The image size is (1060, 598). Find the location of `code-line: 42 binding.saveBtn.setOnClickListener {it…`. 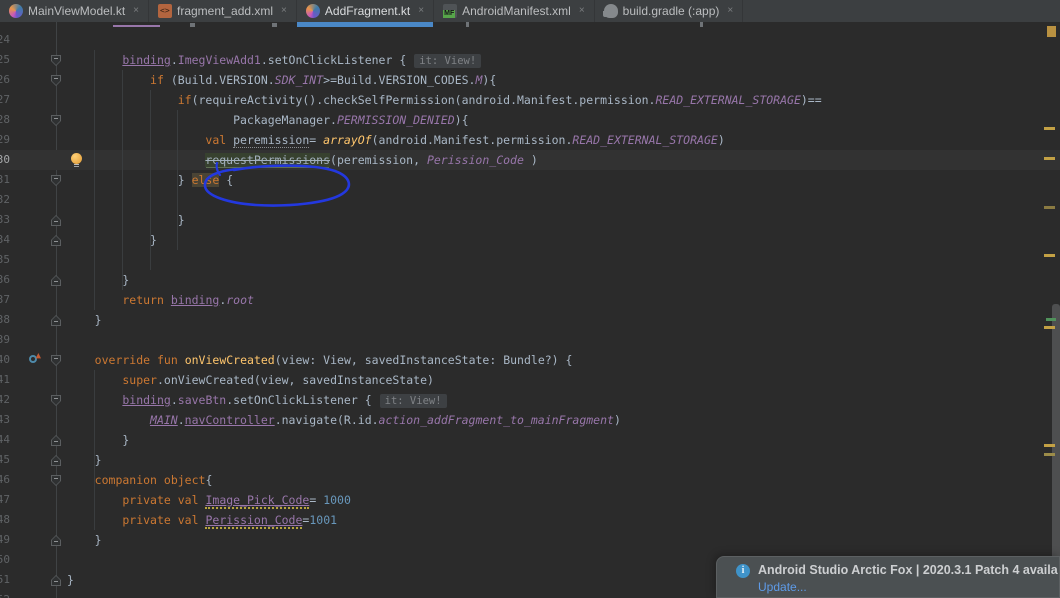

code-line: 42 binding.saveBtn.setOnClickListener {it… is located at coordinates (530, 400).